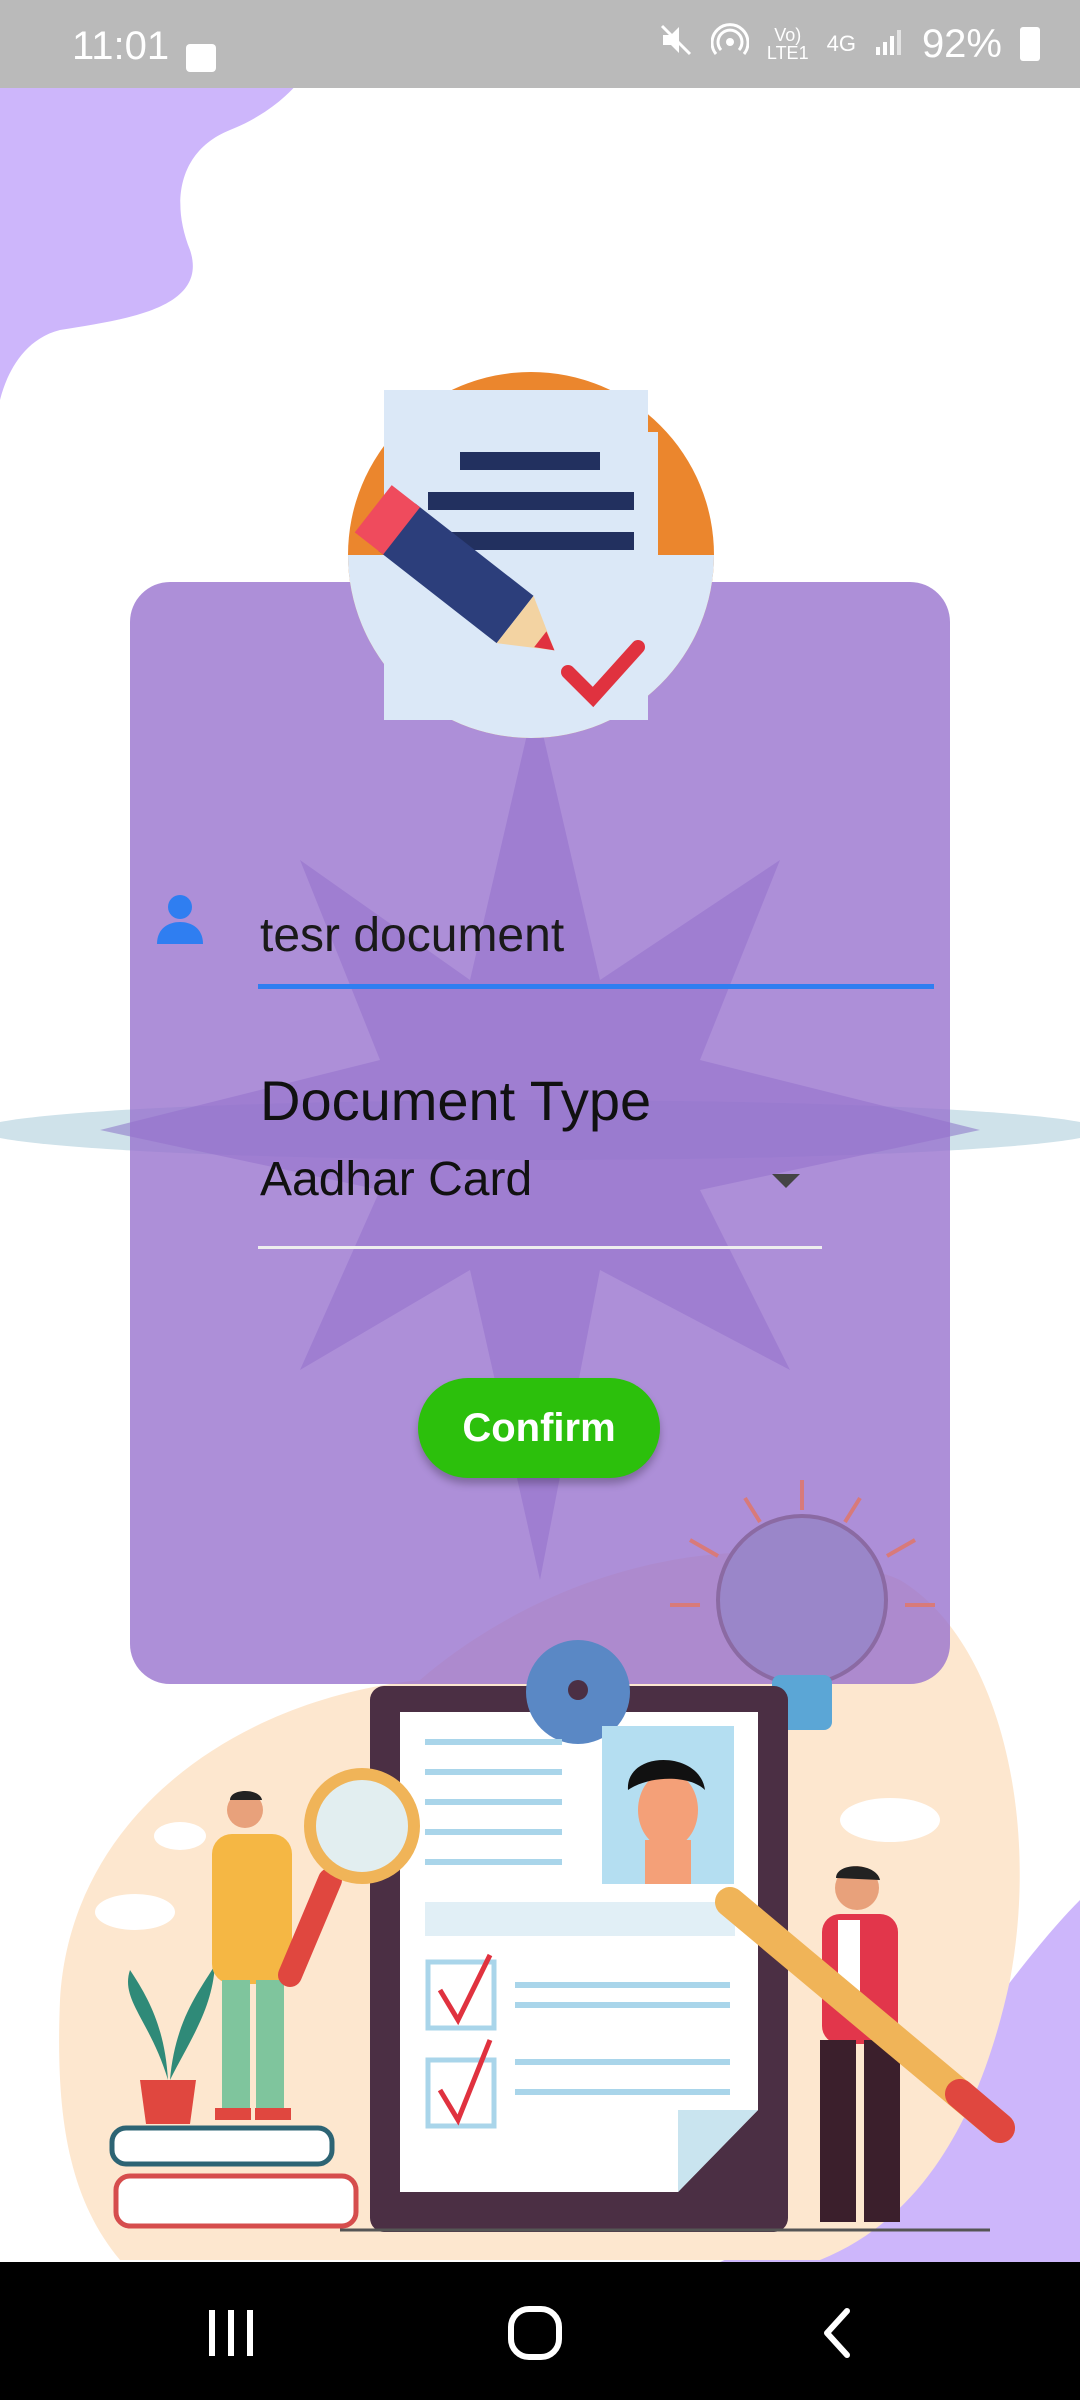 This screenshot has height=2400, width=1080. Describe the element at coordinates (396, 1179) in the screenshot. I see `document-type-value: Aadhar Card` at that location.